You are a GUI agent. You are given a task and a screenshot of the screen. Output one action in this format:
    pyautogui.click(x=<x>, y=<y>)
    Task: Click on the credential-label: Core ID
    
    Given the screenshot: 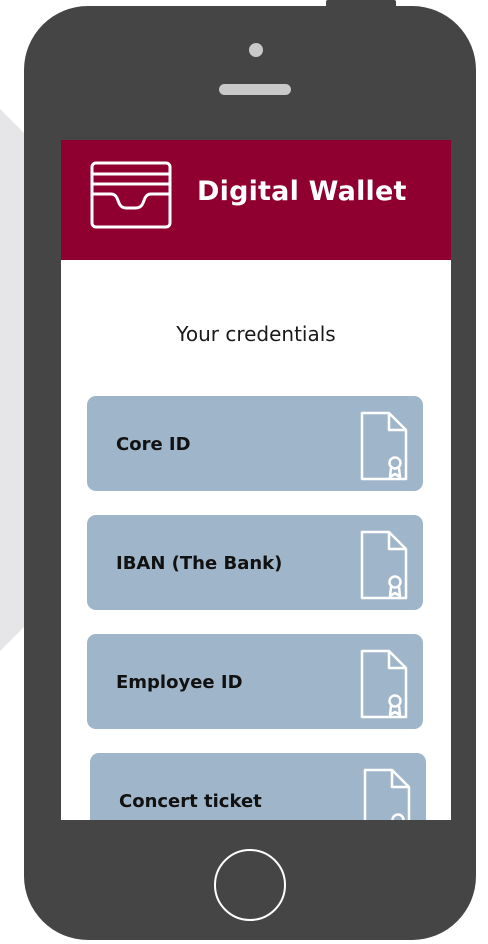 What is the action you would take?
    pyautogui.click(x=153, y=444)
    